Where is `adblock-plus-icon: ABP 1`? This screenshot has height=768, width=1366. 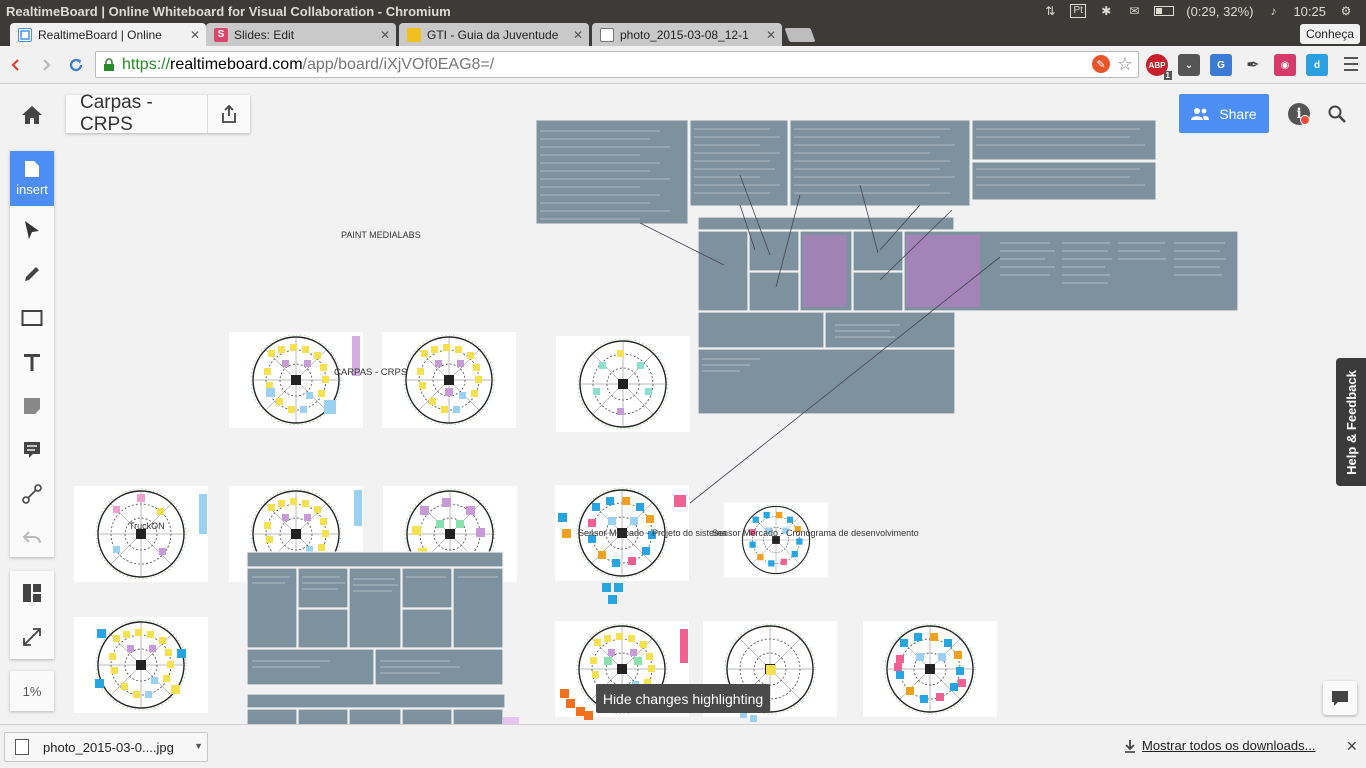 adblock-plus-icon: ABP 1 is located at coordinates (1159, 67).